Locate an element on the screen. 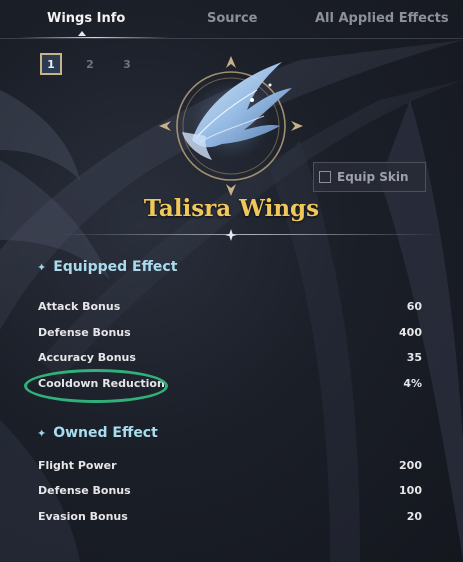 Image resolution: width=463 pixels, height=562 pixels. tab-divider is located at coordinates (231, 38).